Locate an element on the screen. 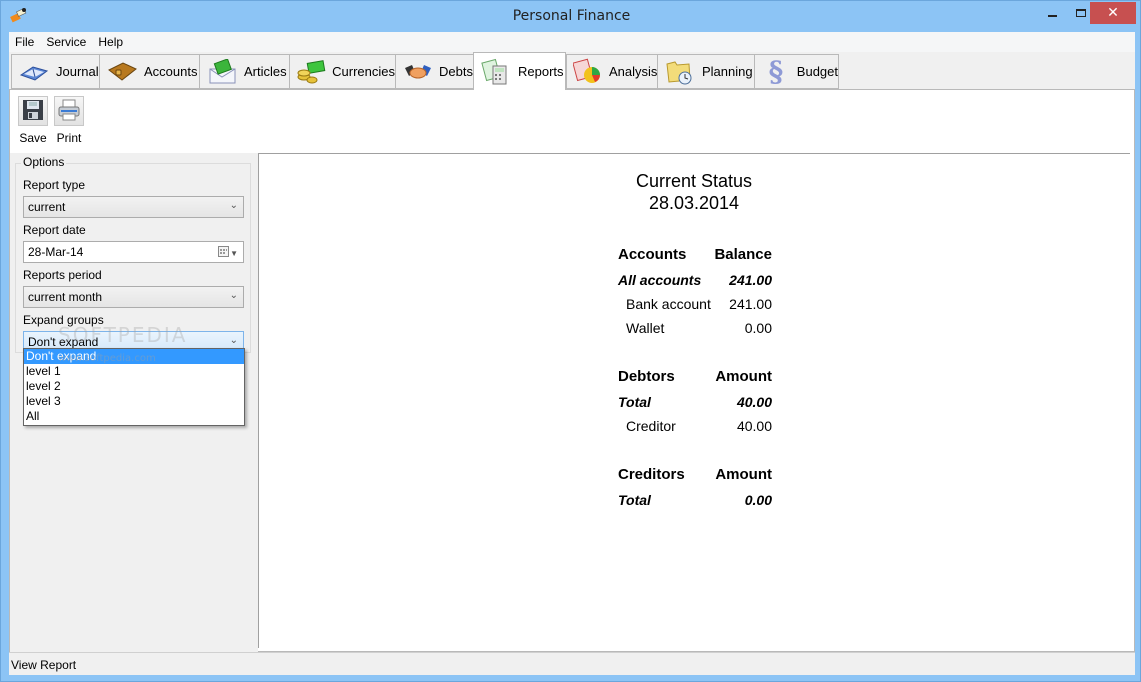 This screenshot has height=682, width=1141. tab-debts: Debts is located at coordinates (434, 71).